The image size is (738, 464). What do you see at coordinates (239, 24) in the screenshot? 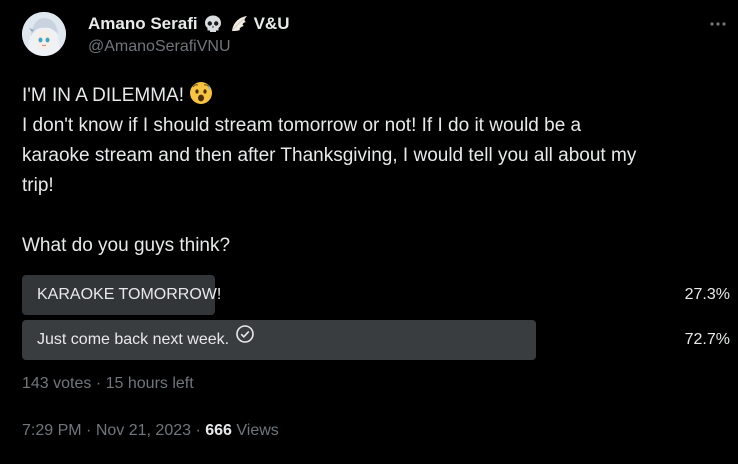
I see `wing-icon` at bounding box center [239, 24].